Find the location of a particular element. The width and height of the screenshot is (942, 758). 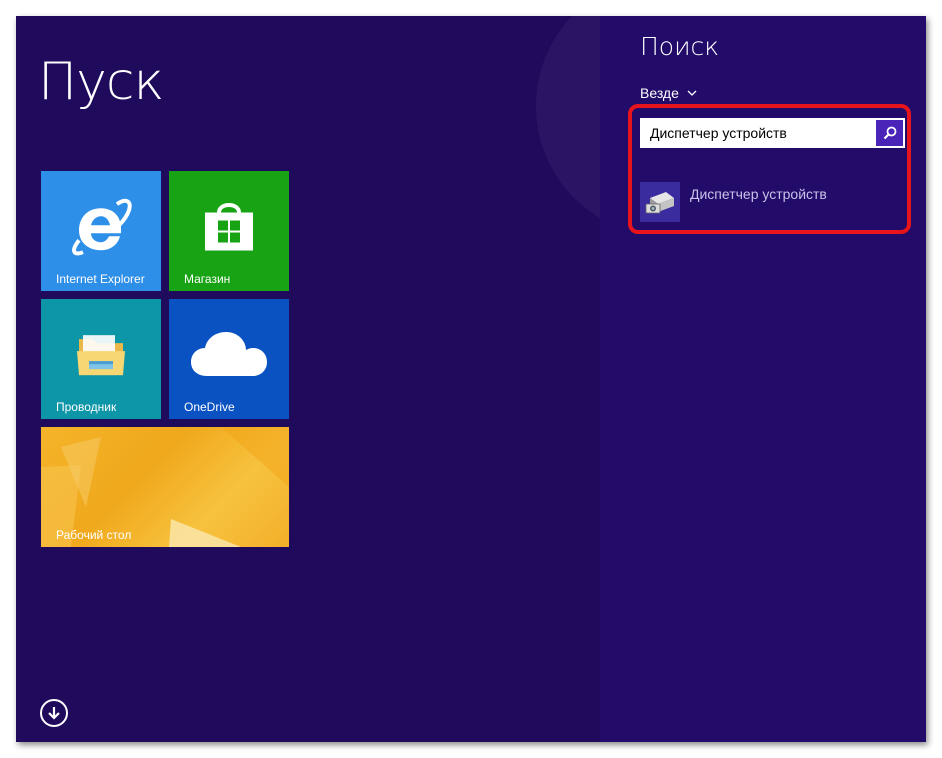

tile-onedrive: OneDrive is located at coordinates (229, 359).